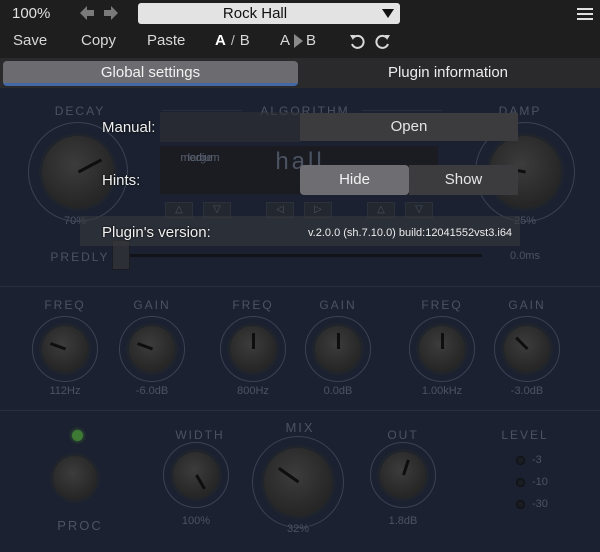  Describe the element at coordinates (65, 391) in the screenshot. I see `eq-1-value: 112Hz` at that location.